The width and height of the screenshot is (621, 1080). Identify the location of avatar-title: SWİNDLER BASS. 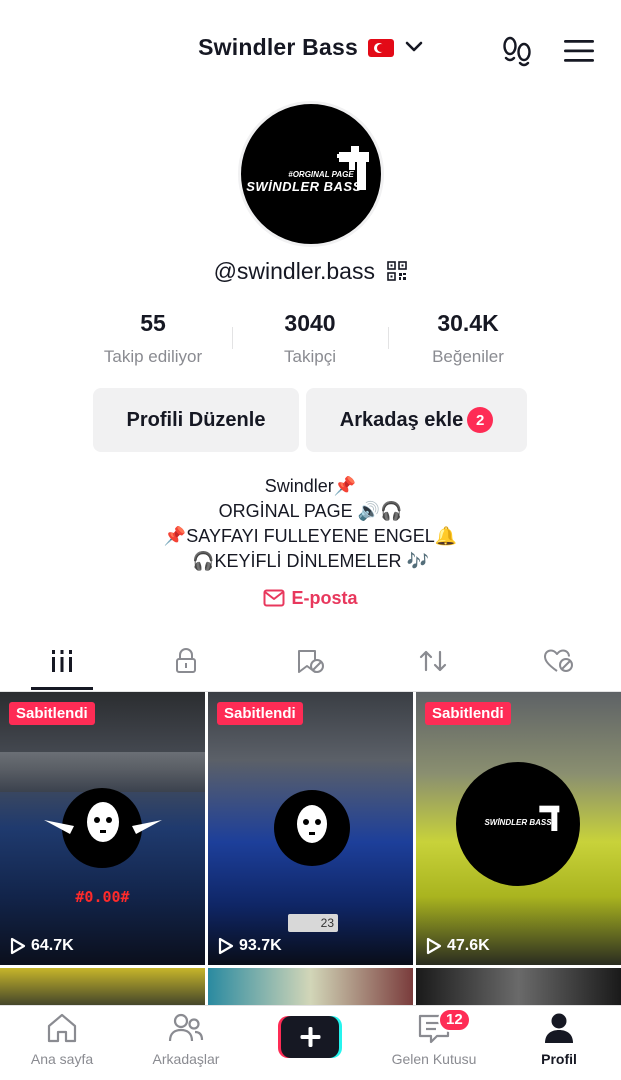
(304, 186).